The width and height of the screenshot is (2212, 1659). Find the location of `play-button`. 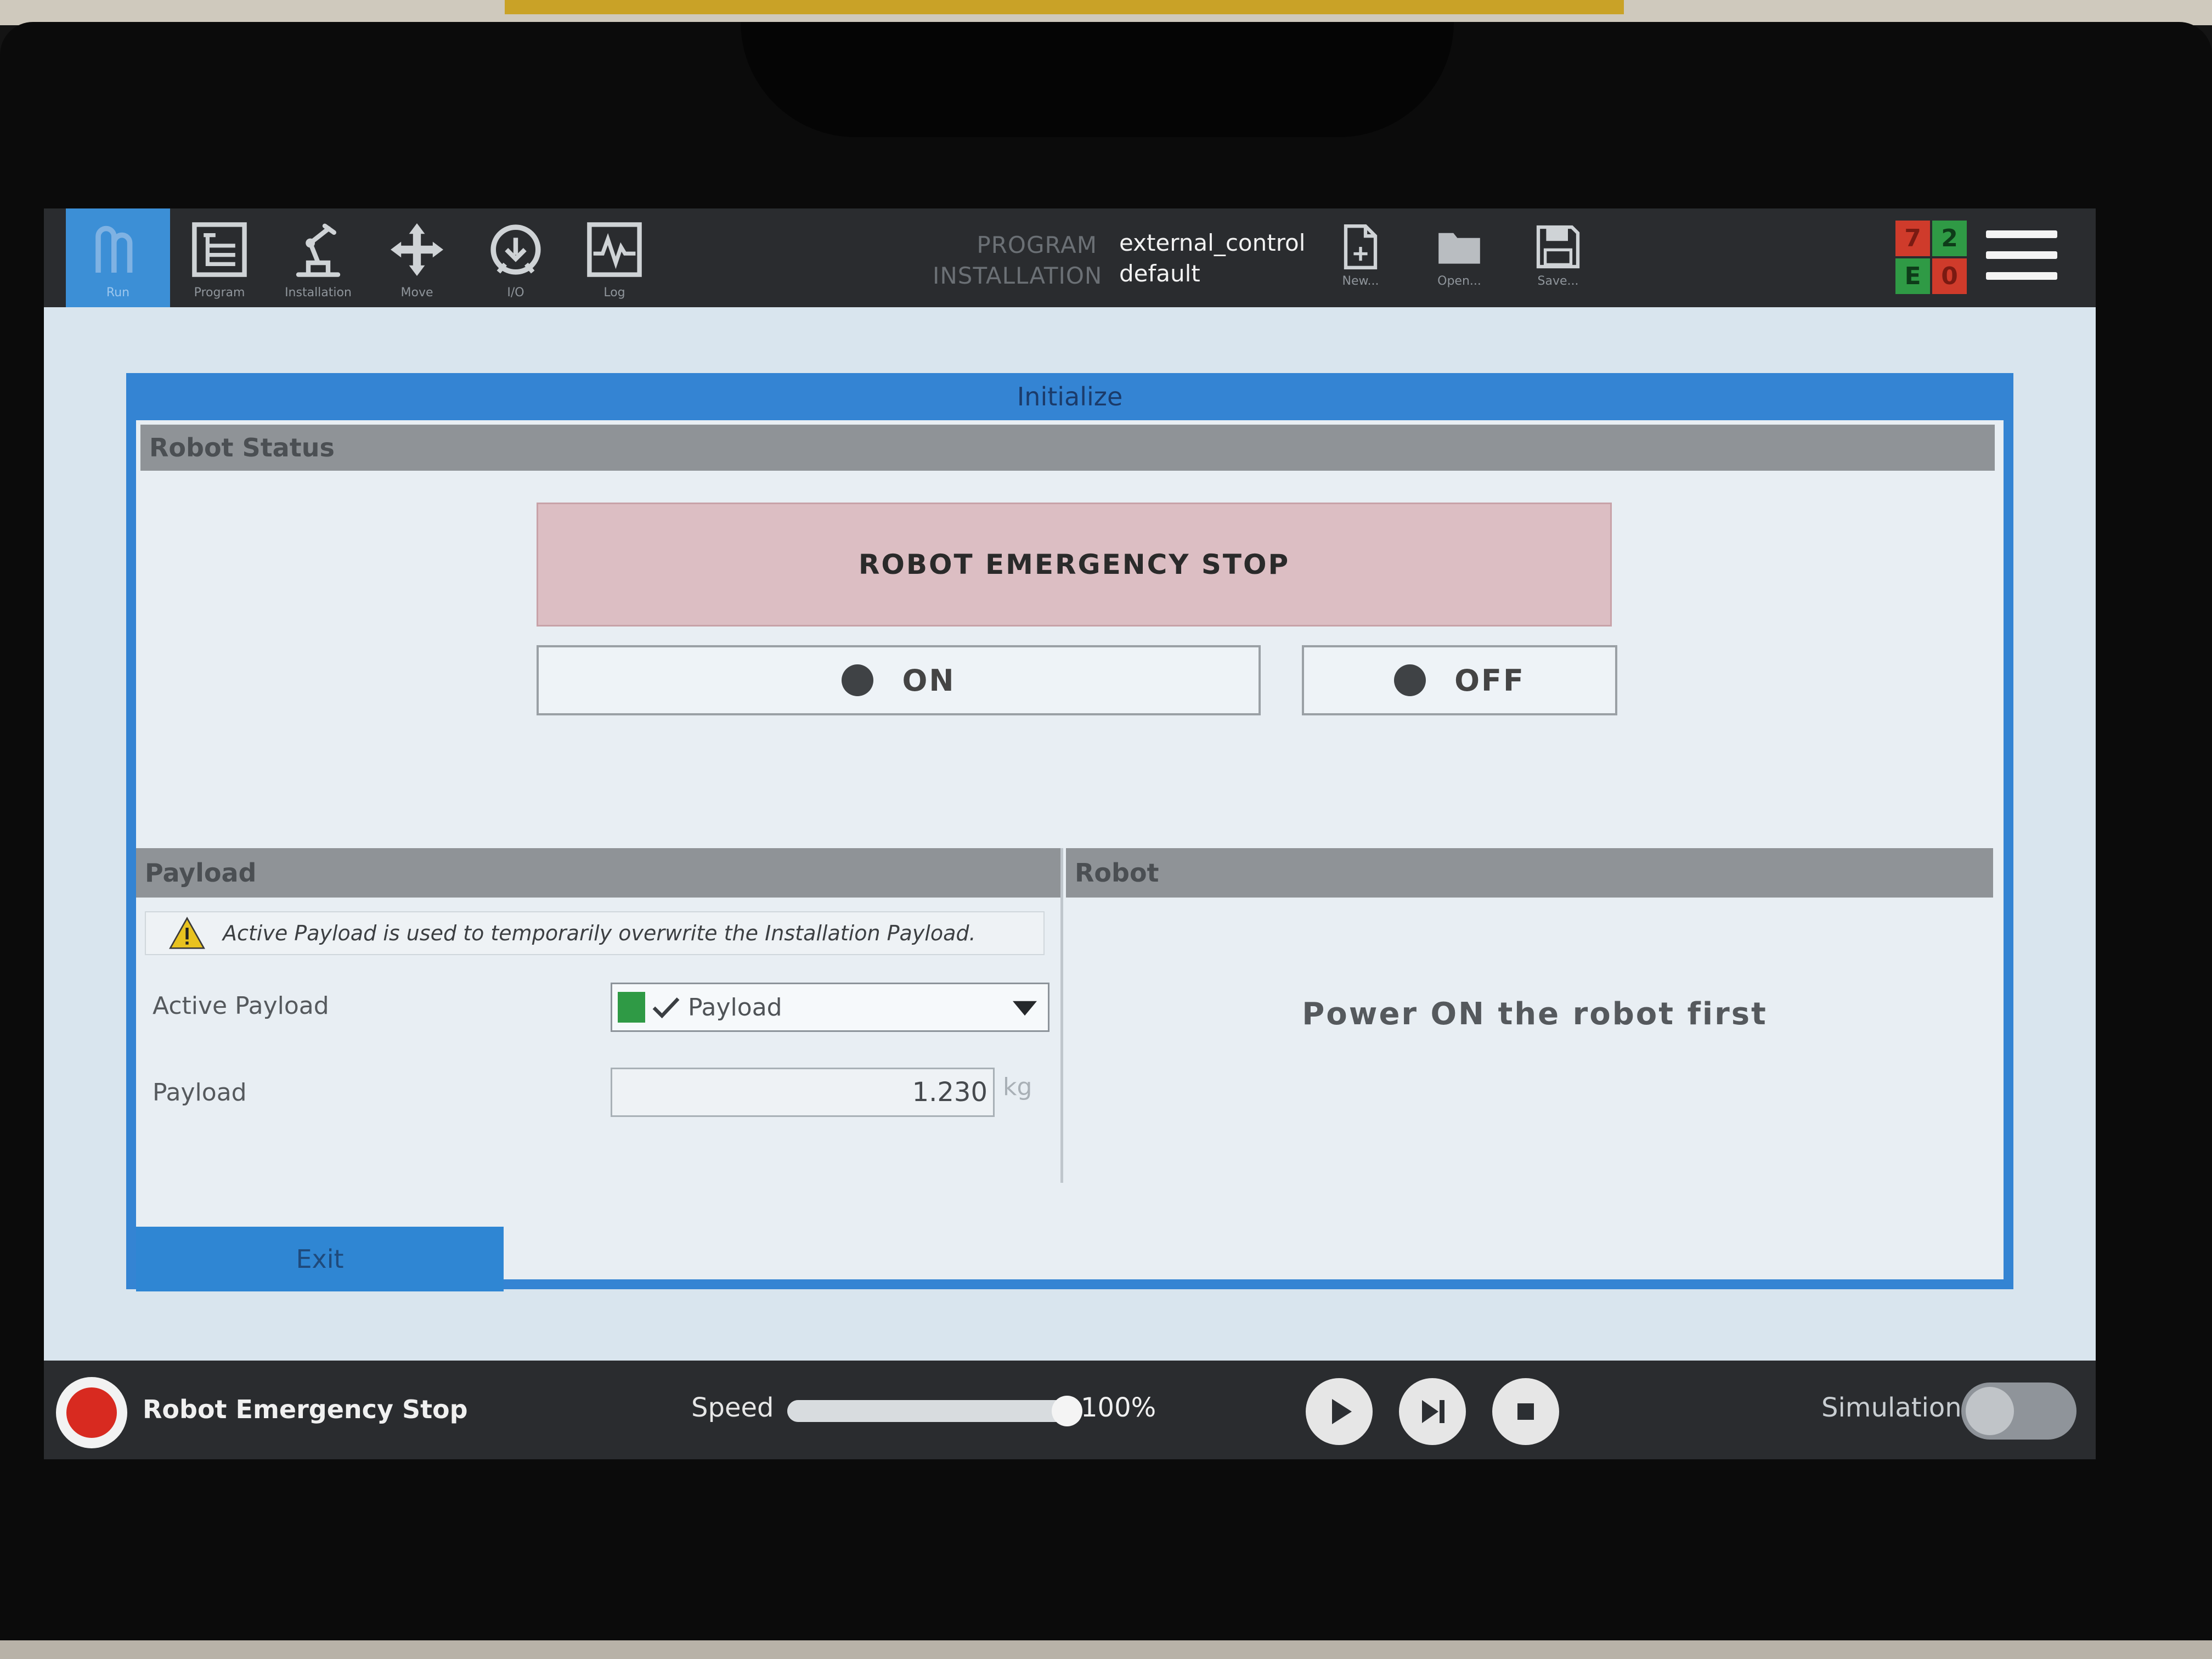

play-button is located at coordinates (1339, 1411).